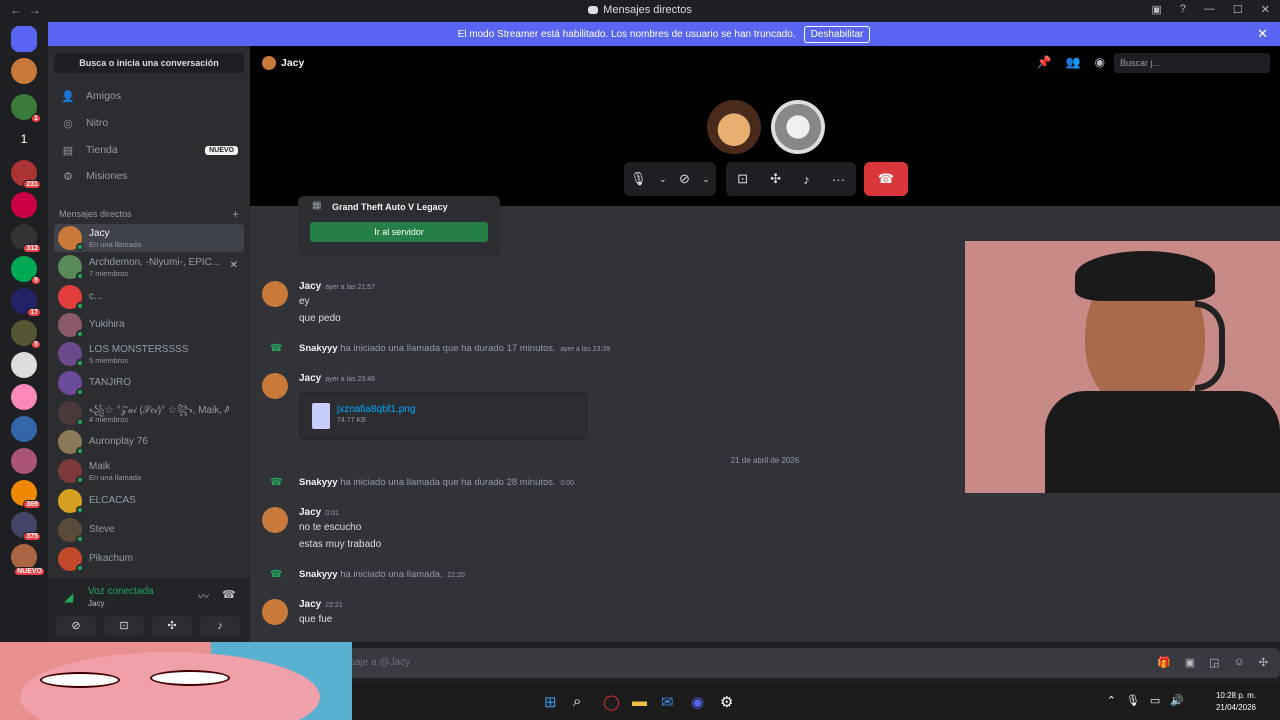 The width and height of the screenshot is (1280, 720). Describe the element at coordinates (149, 383) in the screenshot. I see `dm-item: TANJIRO` at that location.